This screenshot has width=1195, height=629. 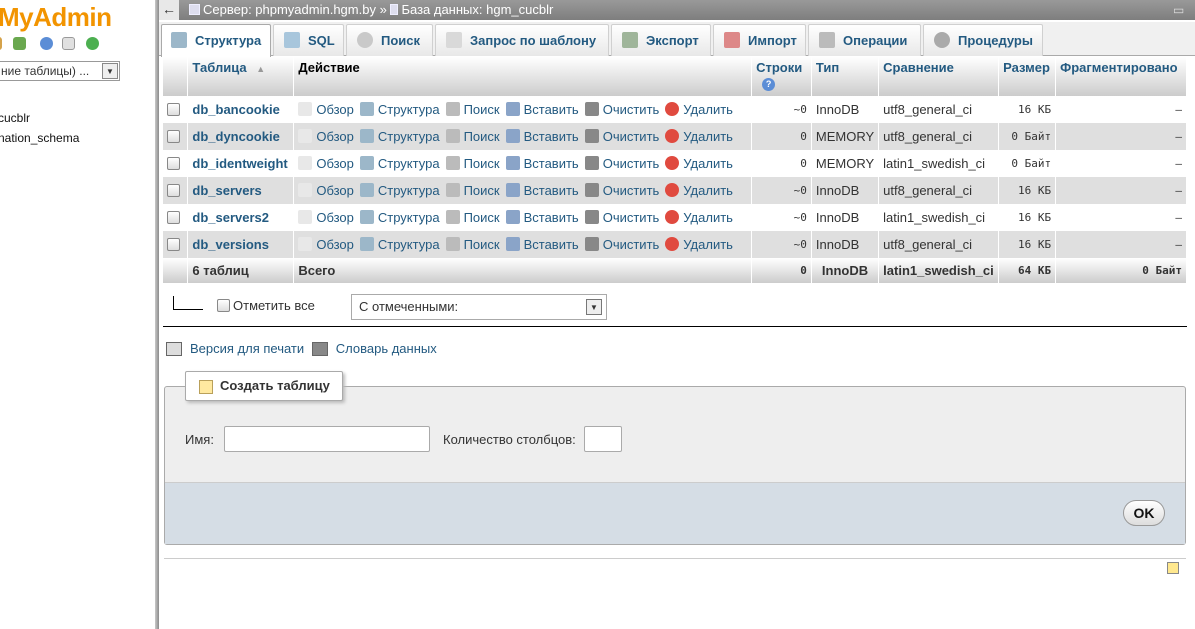 What do you see at coordinates (1027, 76) in the screenshot?
I see `header-size: Размер` at bounding box center [1027, 76].